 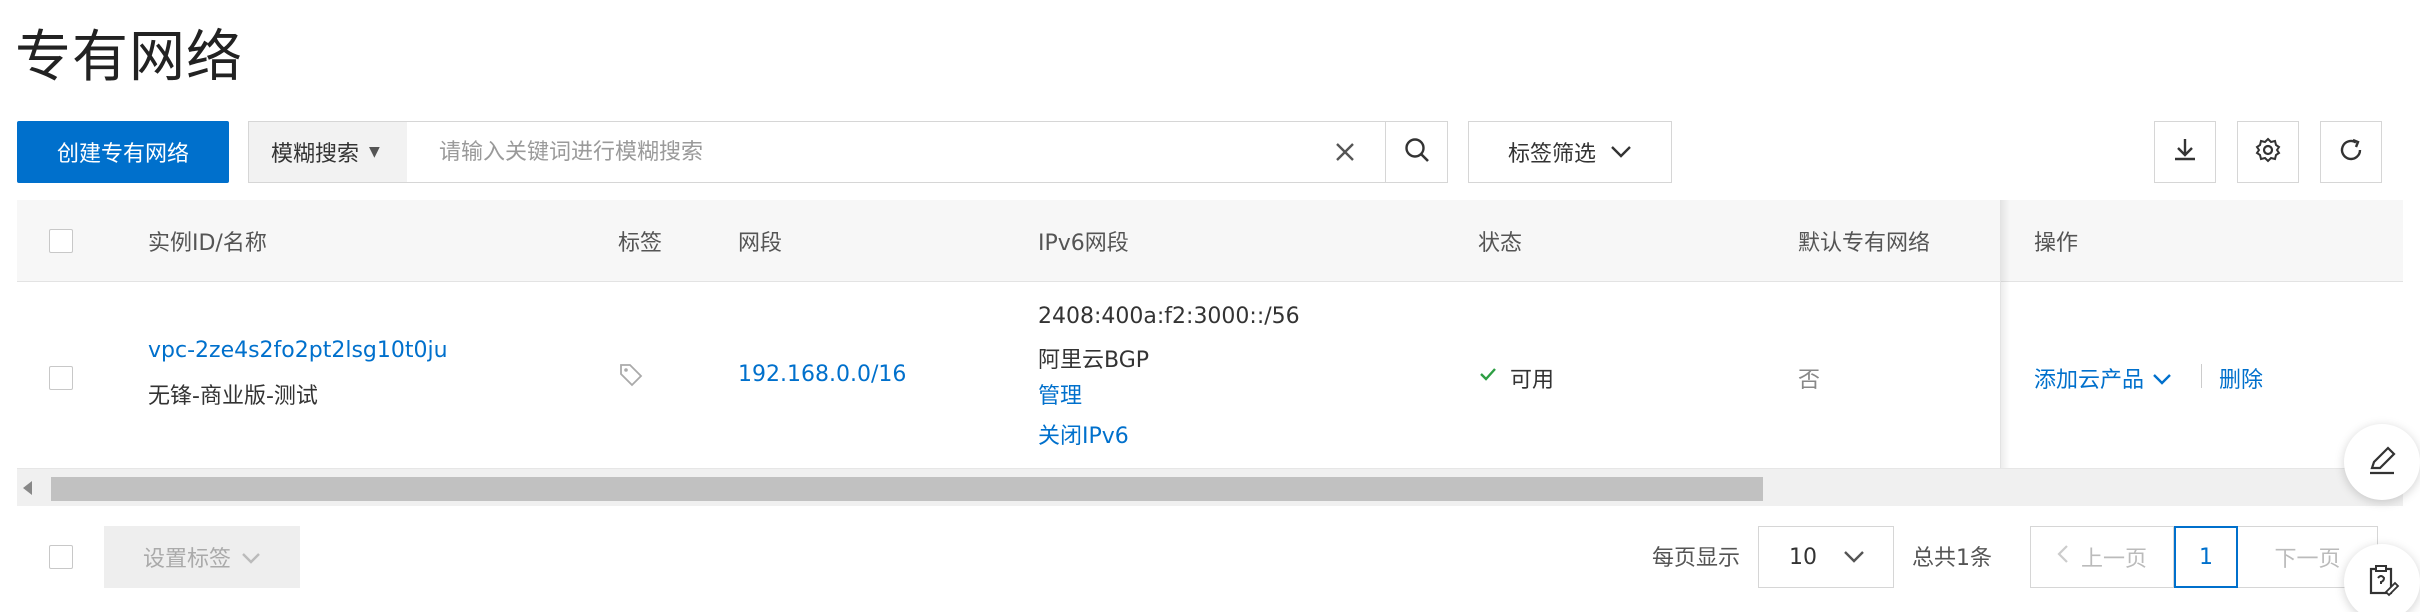 What do you see at coordinates (1210, 241) in the screenshot?
I see `table-header: 实例ID/名称 标签 网段 IPv6网段 状态 默认专有网络 操作` at bounding box center [1210, 241].